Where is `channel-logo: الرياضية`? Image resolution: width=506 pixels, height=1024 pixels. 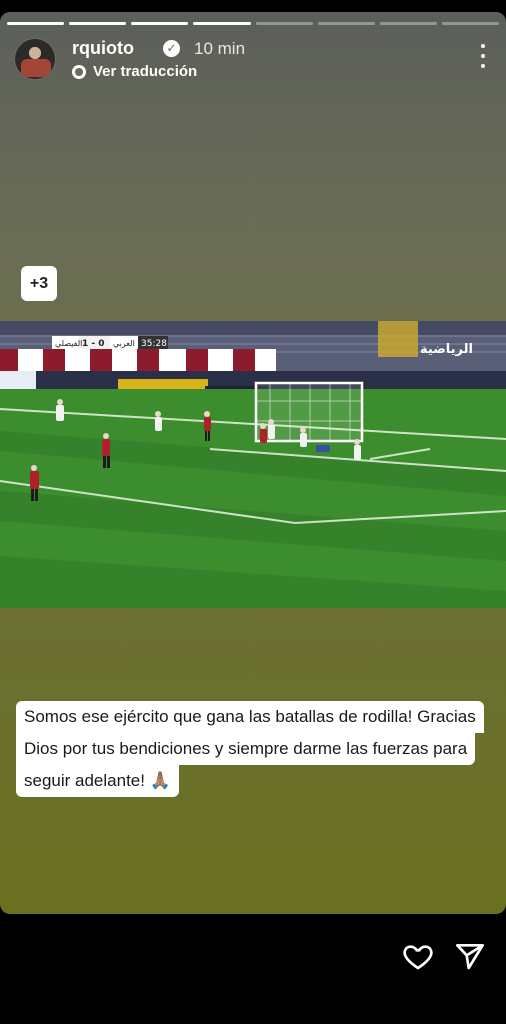
channel-logo: الرياضية is located at coordinates (446, 349).